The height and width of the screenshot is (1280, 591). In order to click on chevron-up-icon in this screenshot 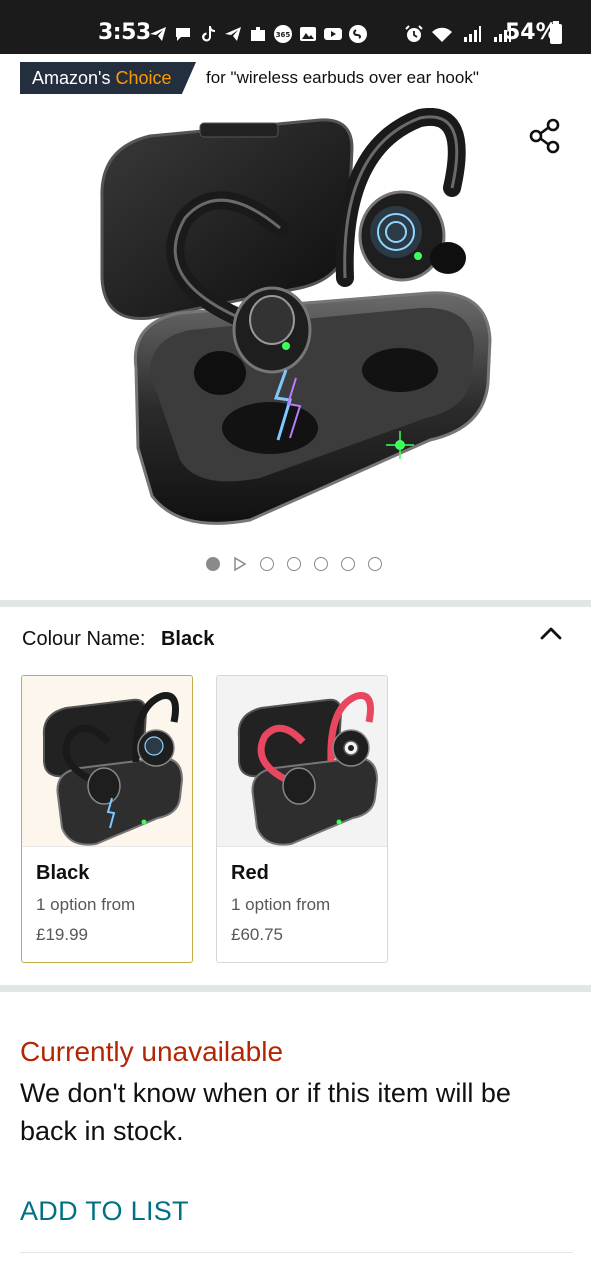, I will do `click(551, 633)`.